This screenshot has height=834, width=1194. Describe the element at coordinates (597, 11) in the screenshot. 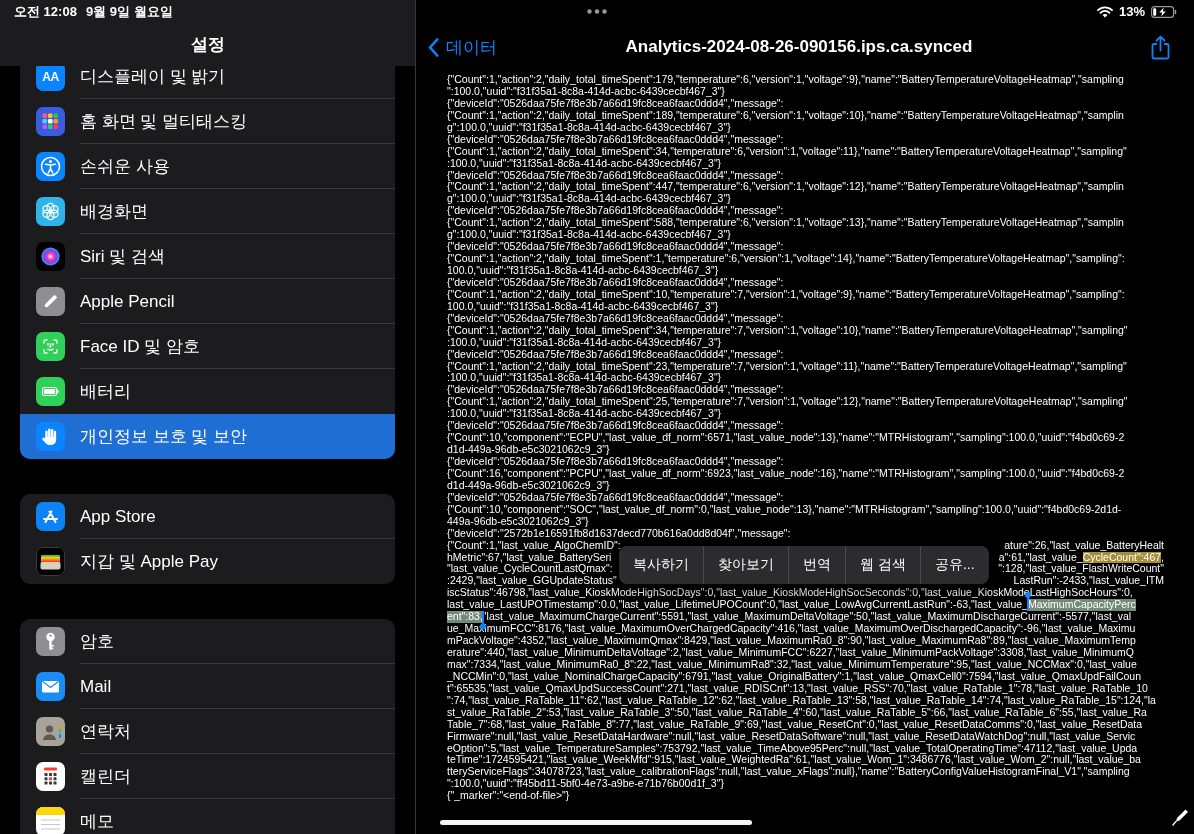

I see `dots-icon` at that location.